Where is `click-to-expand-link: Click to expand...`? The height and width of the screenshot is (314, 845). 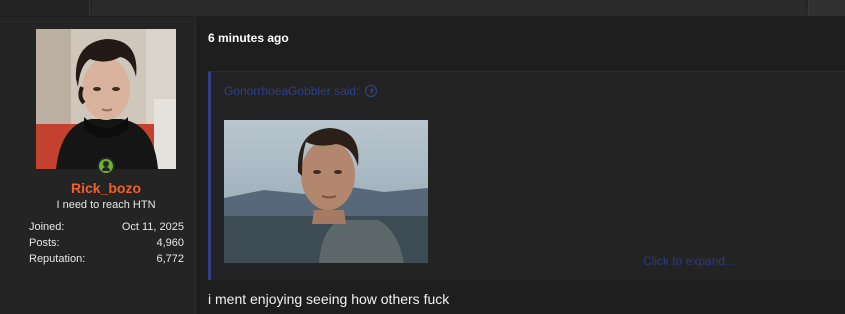
click-to-expand-link: Click to expand... is located at coordinates (689, 261).